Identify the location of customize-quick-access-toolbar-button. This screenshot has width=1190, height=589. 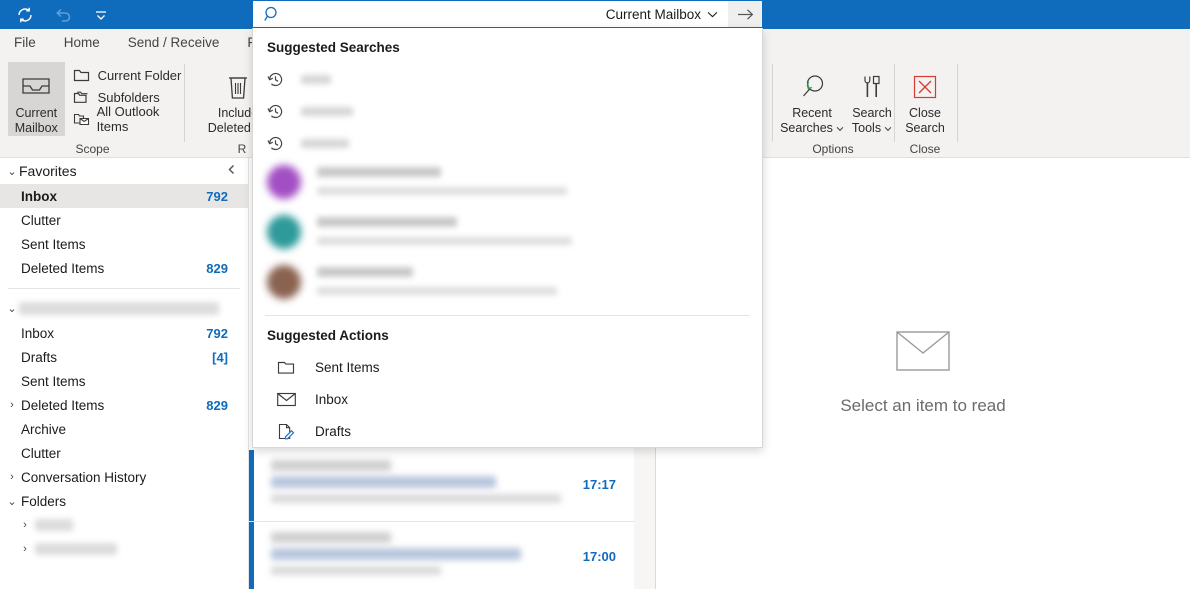
(101, 15).